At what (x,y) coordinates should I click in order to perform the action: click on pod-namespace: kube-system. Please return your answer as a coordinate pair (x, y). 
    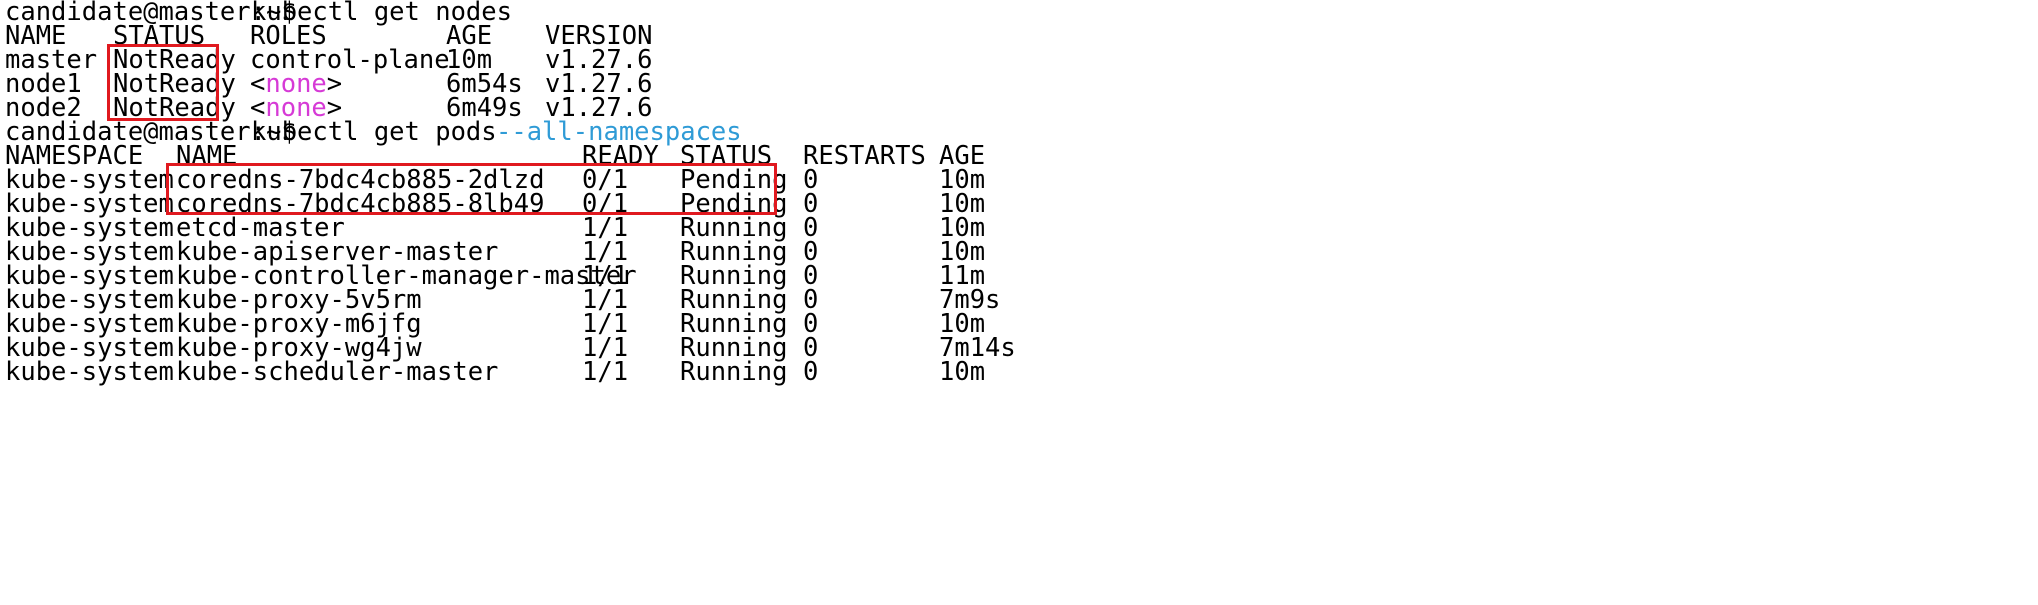
    Looking at the image, I should click on (89, 372).